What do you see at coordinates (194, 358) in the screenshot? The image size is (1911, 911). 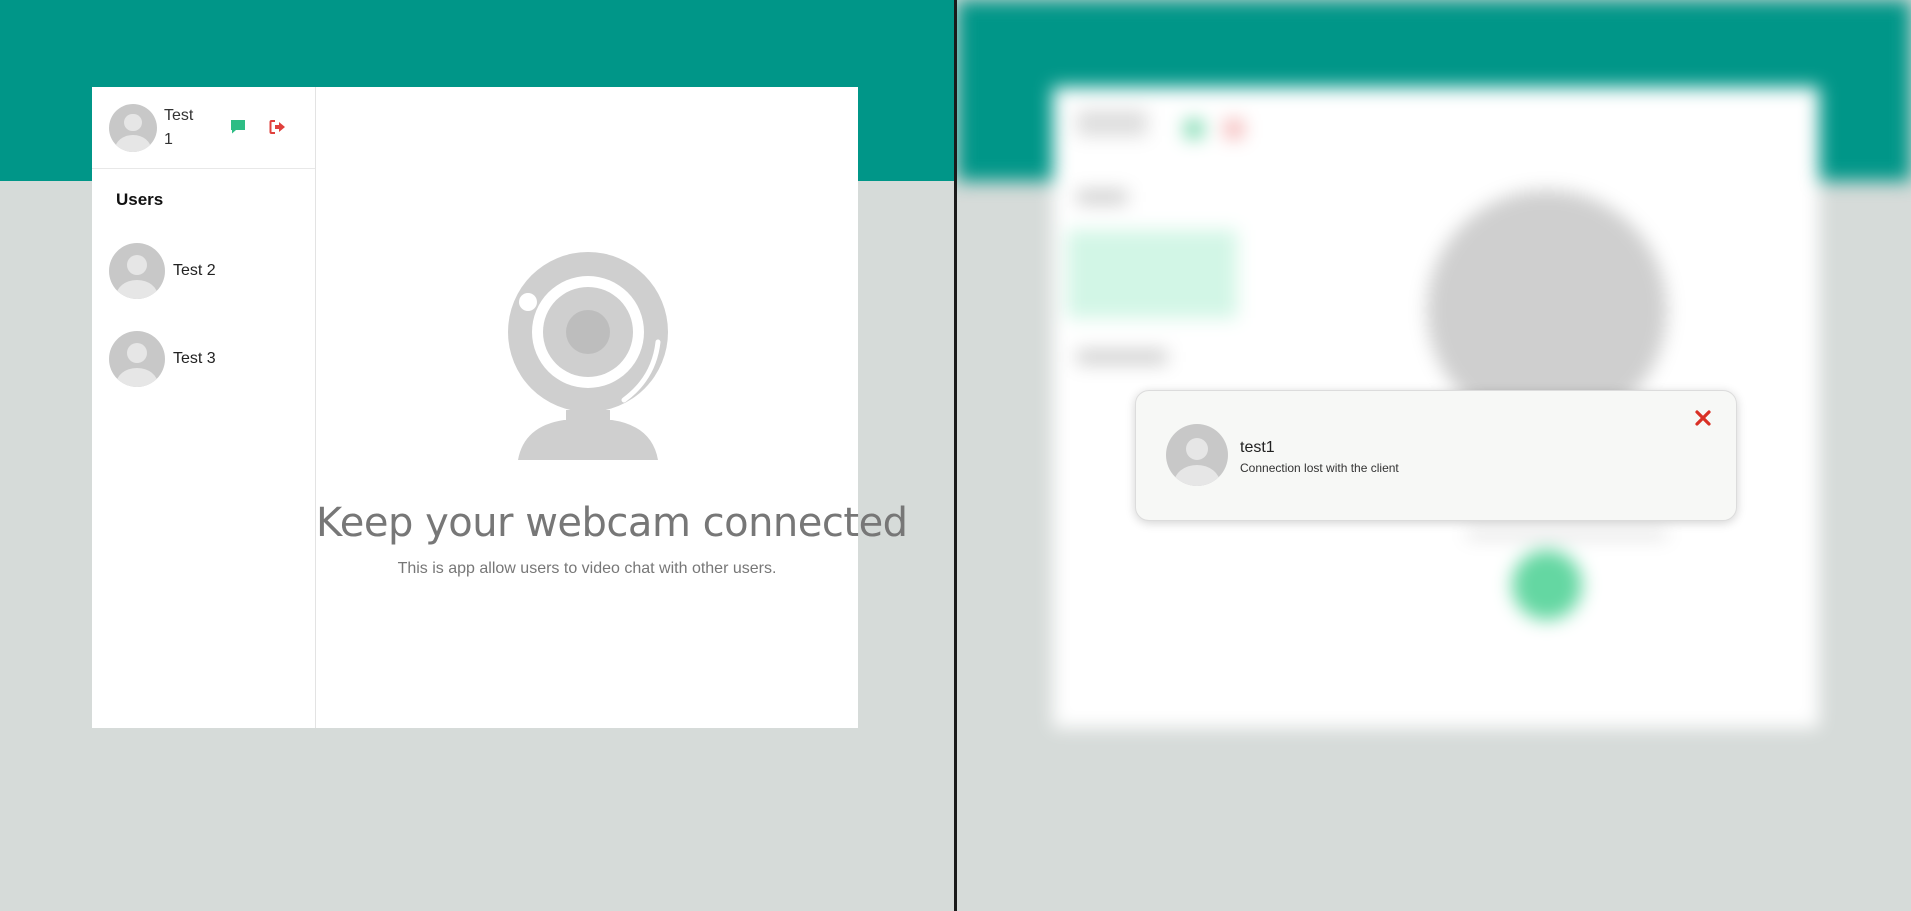 I see `user-name: Test 3` at bounding box center [194, 358].